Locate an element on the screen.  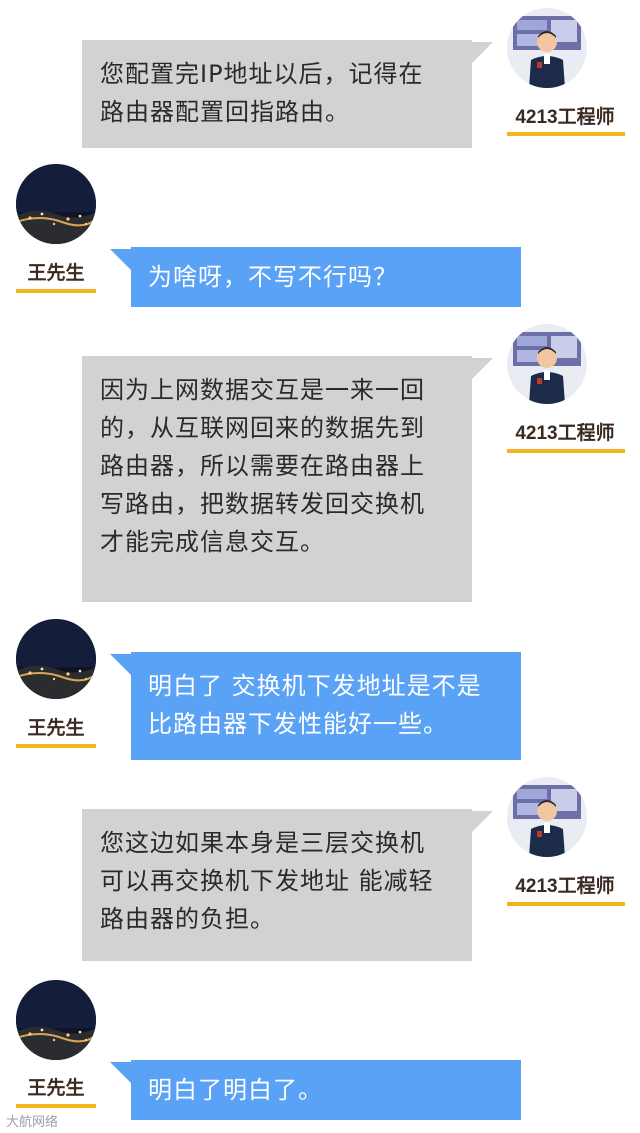
message-line: 因为上网数据交互是一来一回 is located at coordinates (262, 390).